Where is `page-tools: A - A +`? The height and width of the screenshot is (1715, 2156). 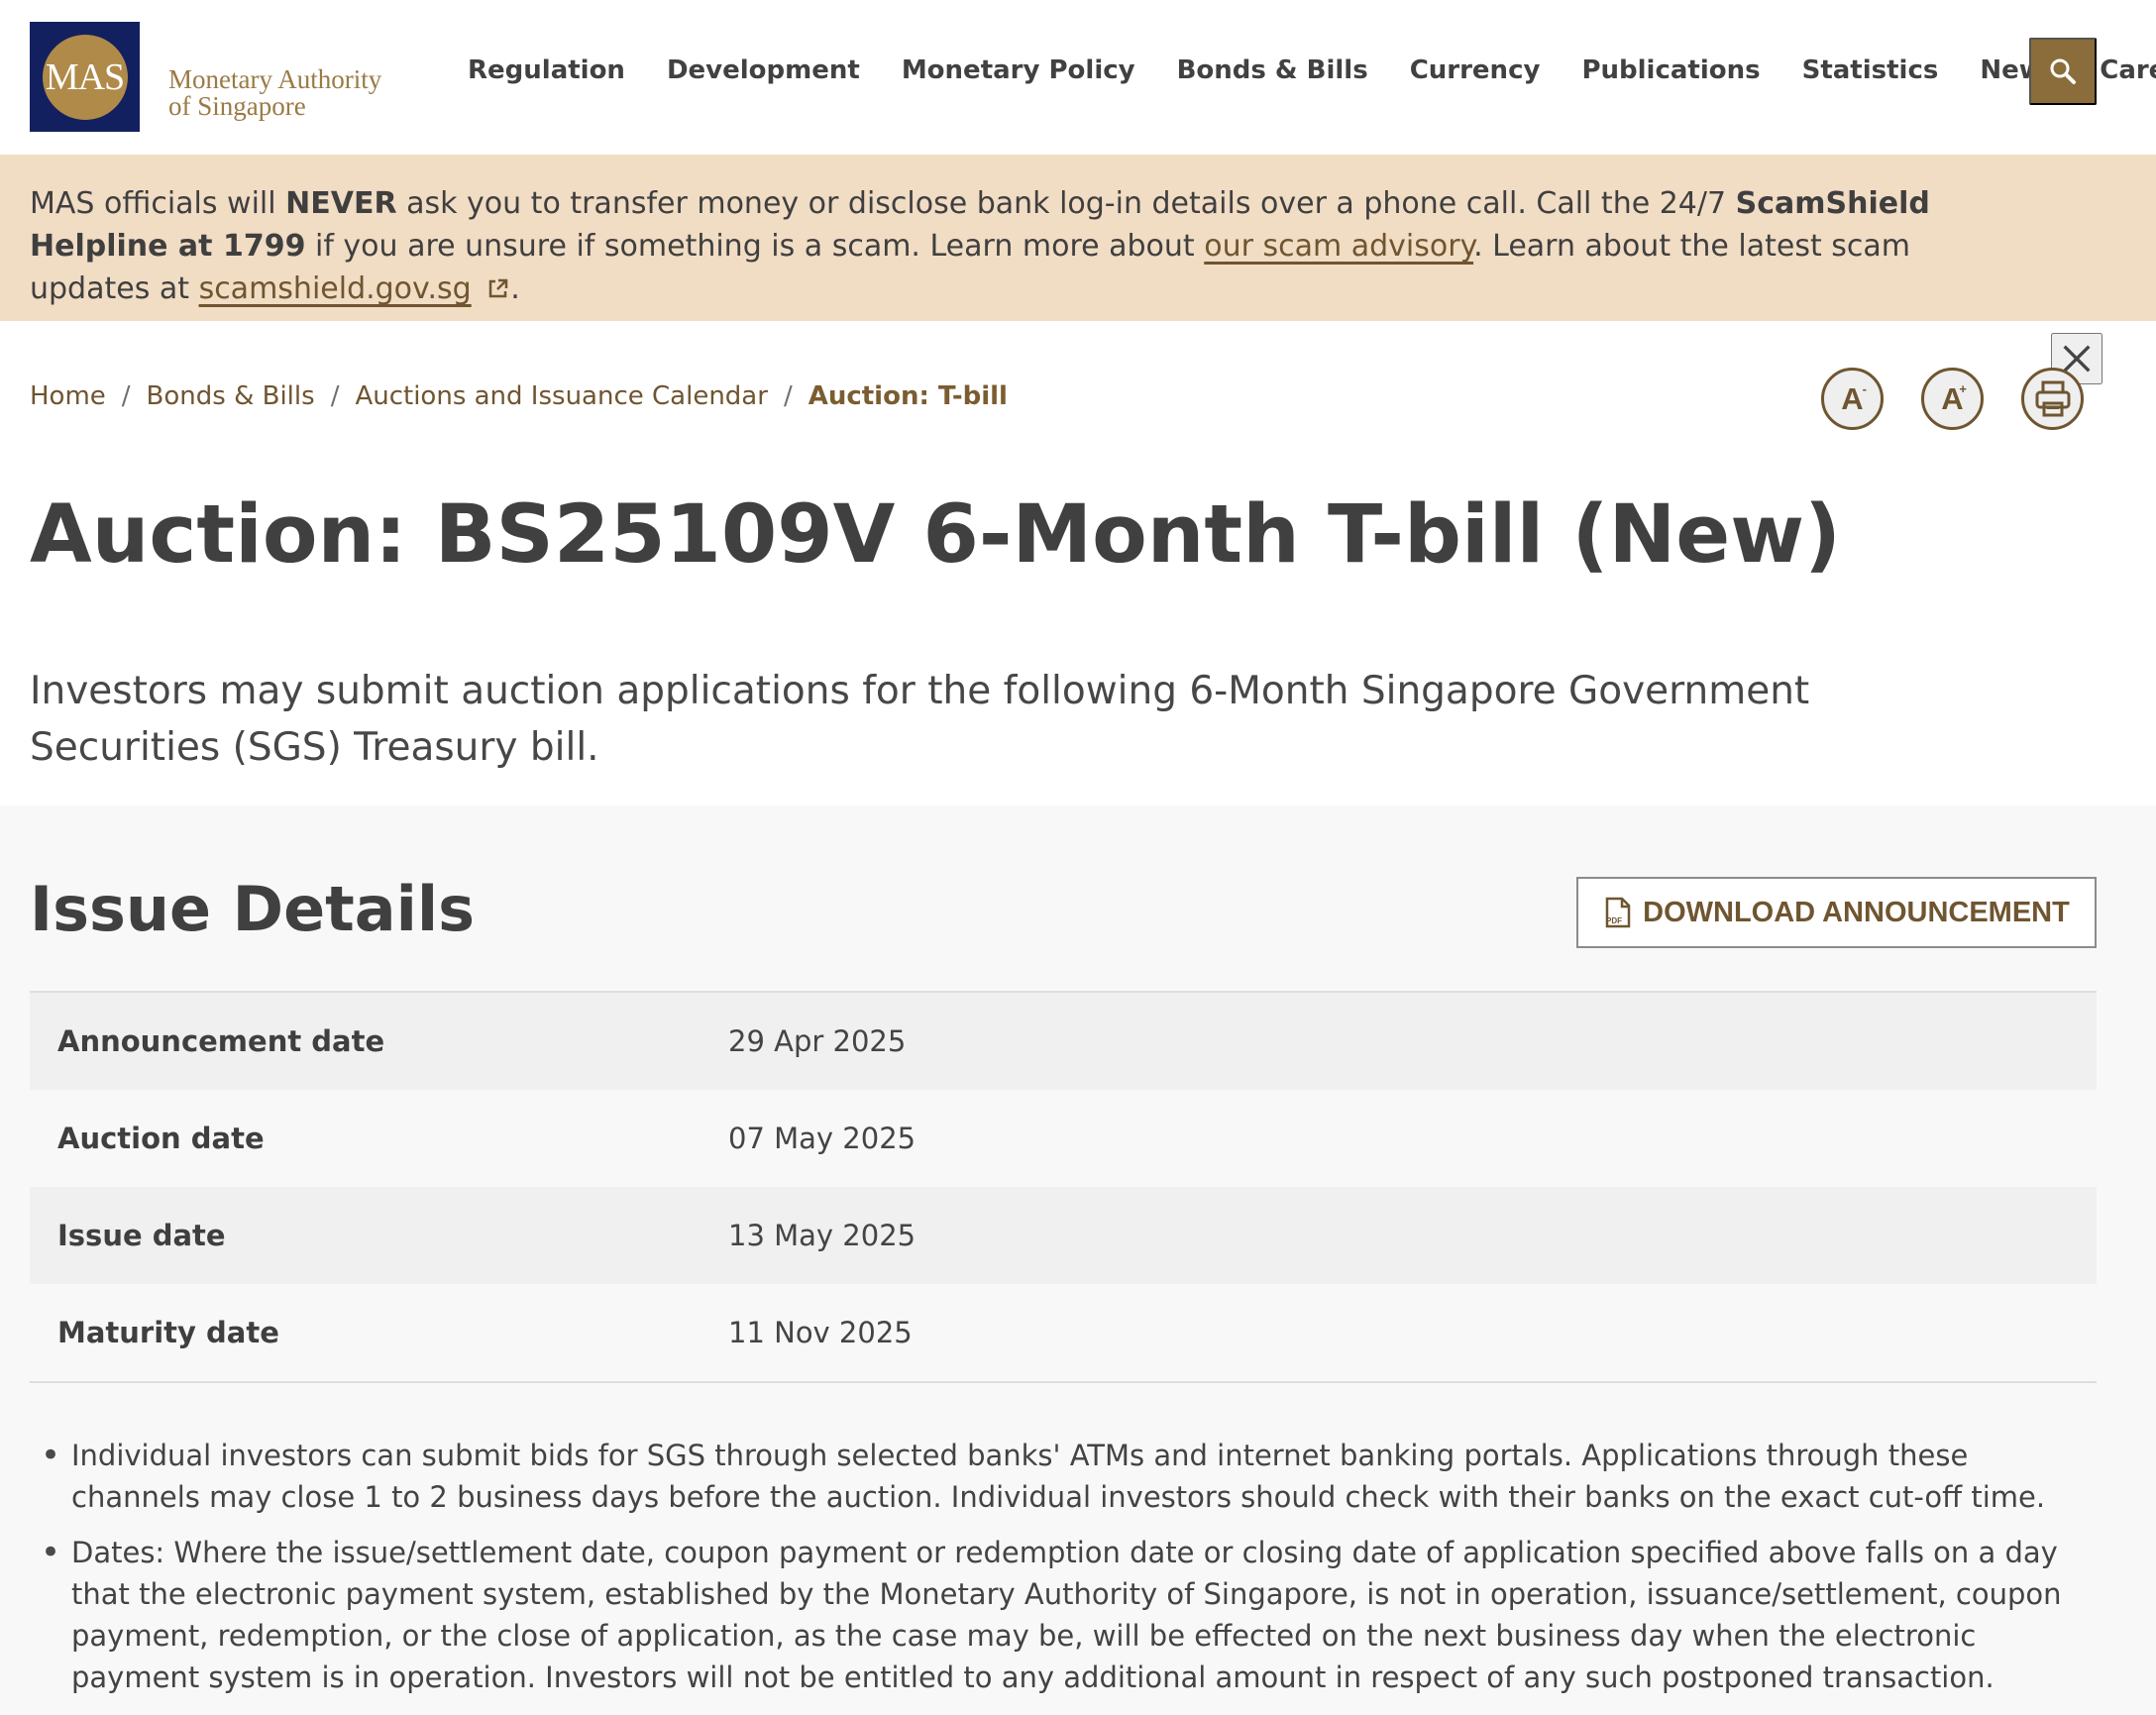
page-tools: A - A + is located at coordinates (1953, 399).